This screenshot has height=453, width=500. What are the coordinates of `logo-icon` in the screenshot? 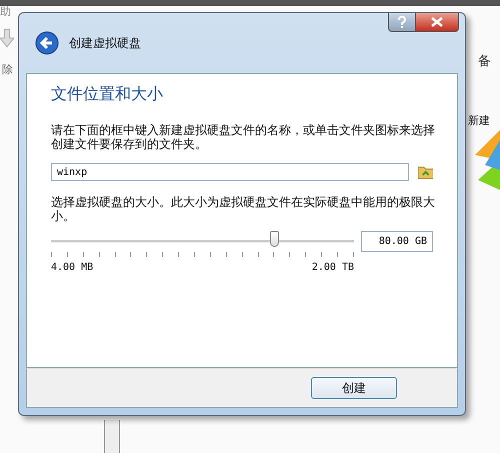 It's located at (487, 160).